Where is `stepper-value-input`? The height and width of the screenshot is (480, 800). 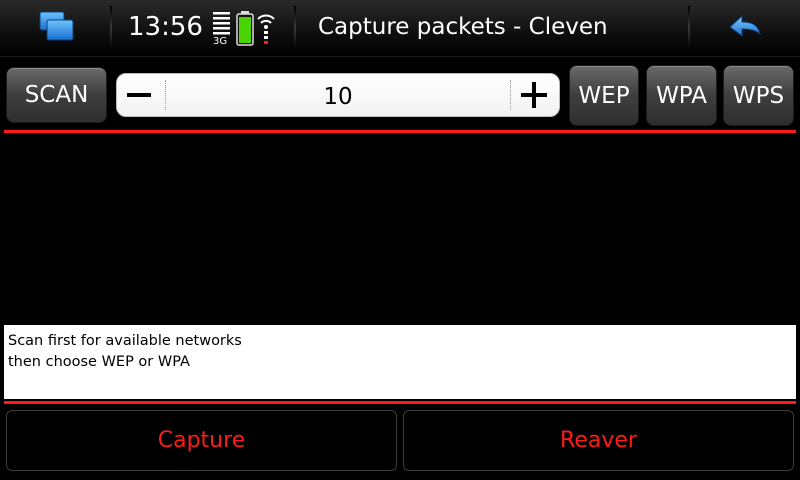 stepper-value-input is located at coordinates (338, 95).